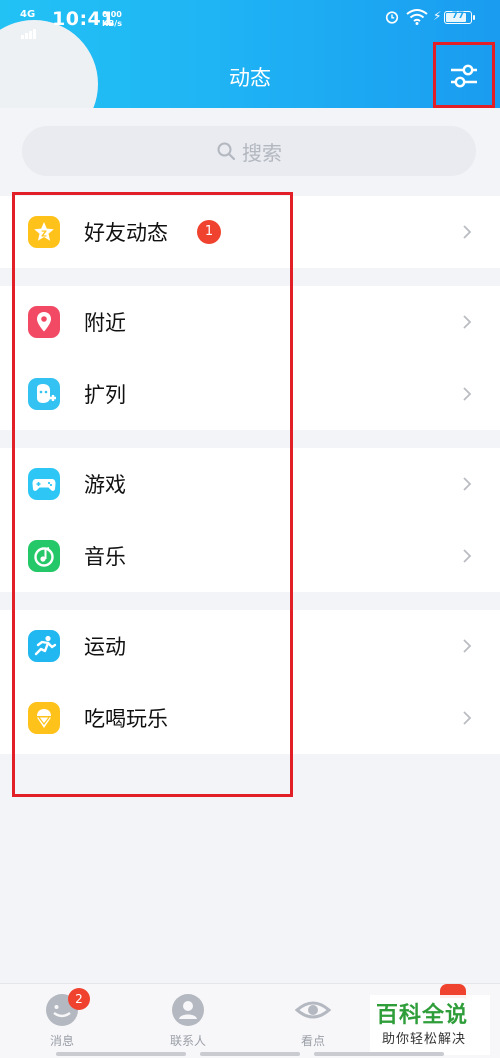 This screenshot has height=1058, width=500. I want to click on watermark-subtitle: 助你轻松解决, so click(424, 1039).